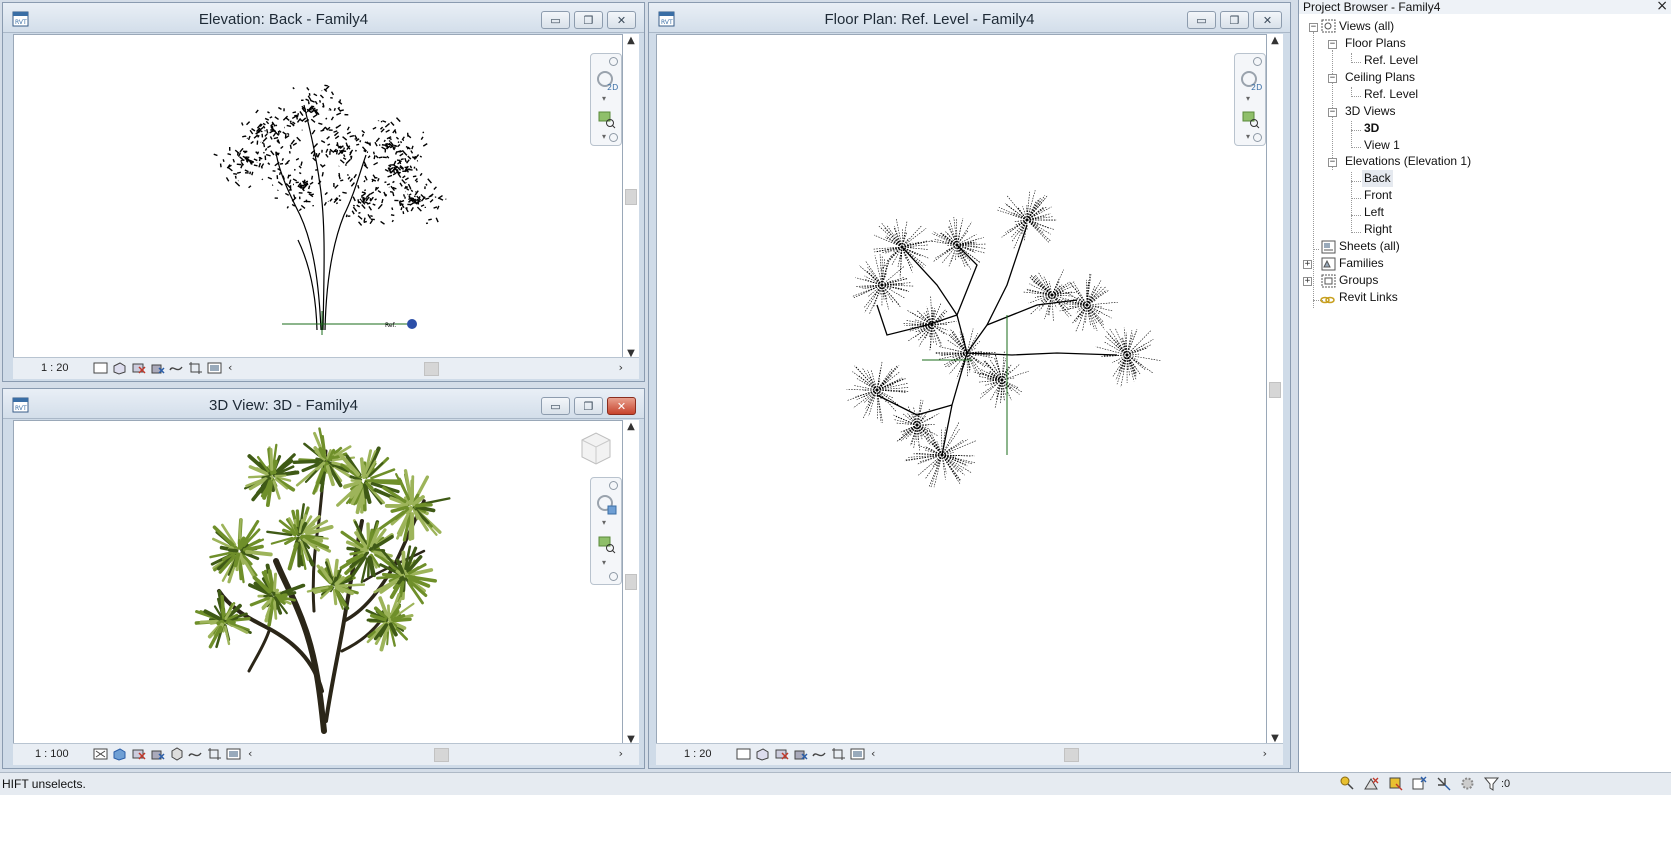 The image size is (1671, 845). I want to click on tree-item-ceiling-plans: Ceiling Plans, so click(1380, 77).